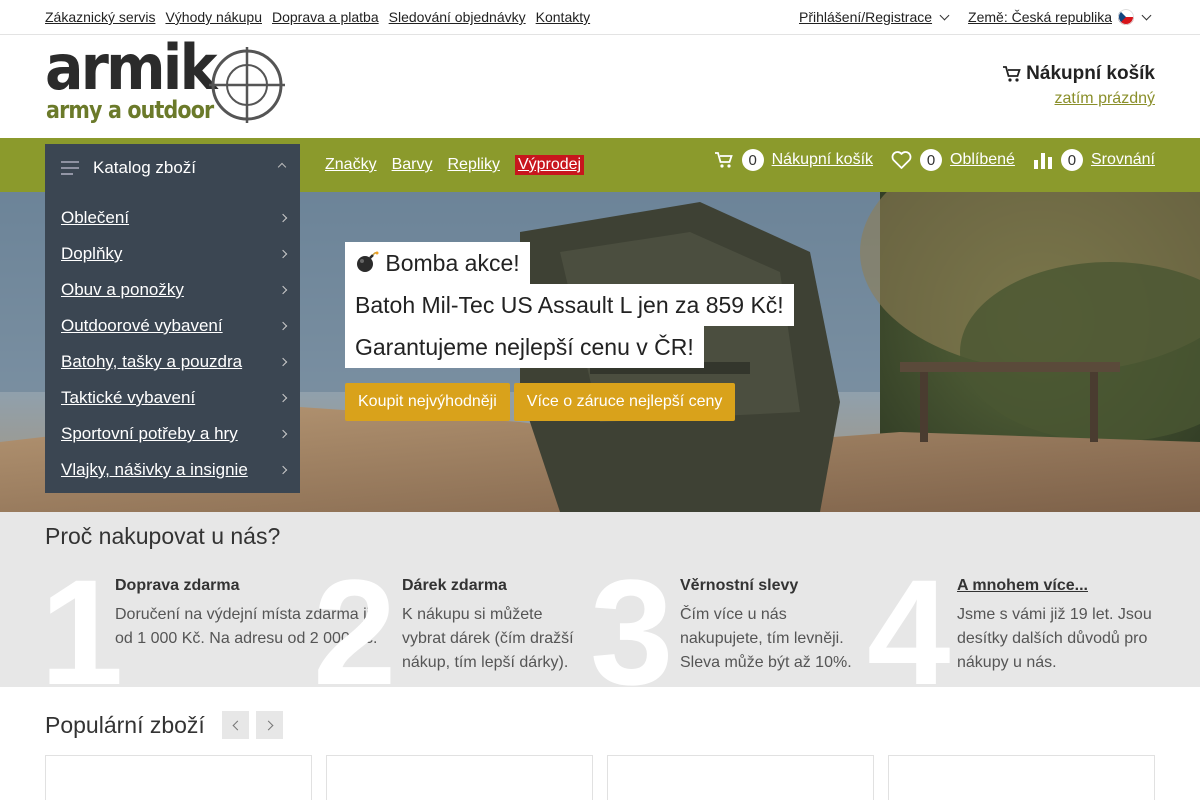  What do you see at coordinates (154, 469) in the screenshot?
I see `menu-item-label: Vlajky, nášivky a insignie` at bounding box center [154, 469].